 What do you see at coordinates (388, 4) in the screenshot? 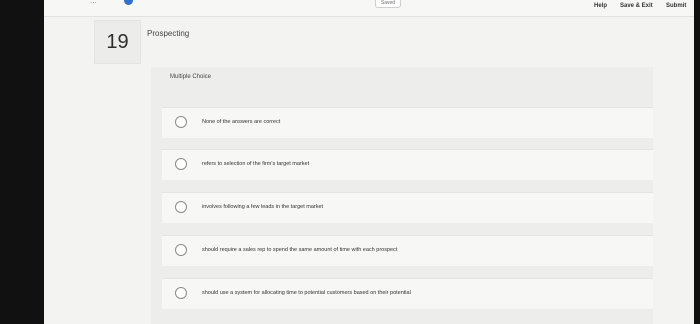
I see `saved-indicator: Saved` at bounding box center [388, 4].